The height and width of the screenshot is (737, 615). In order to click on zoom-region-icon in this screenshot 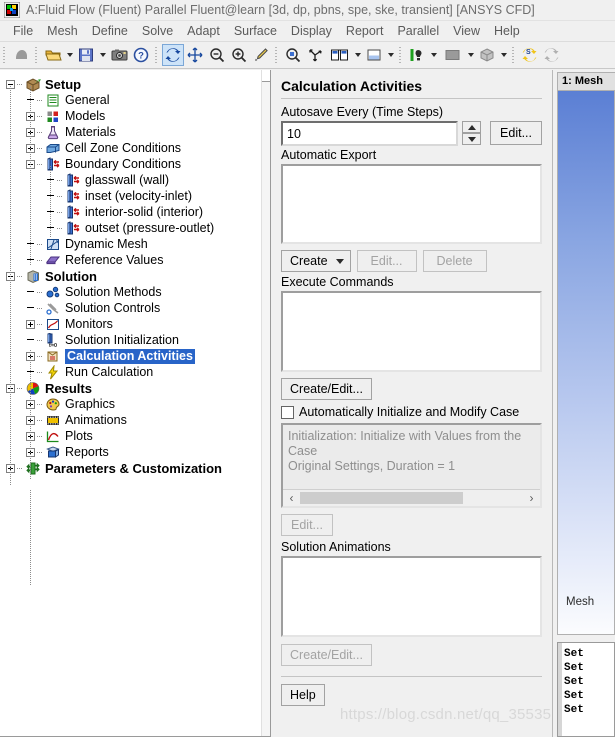, I will do `click(293, 55)`.